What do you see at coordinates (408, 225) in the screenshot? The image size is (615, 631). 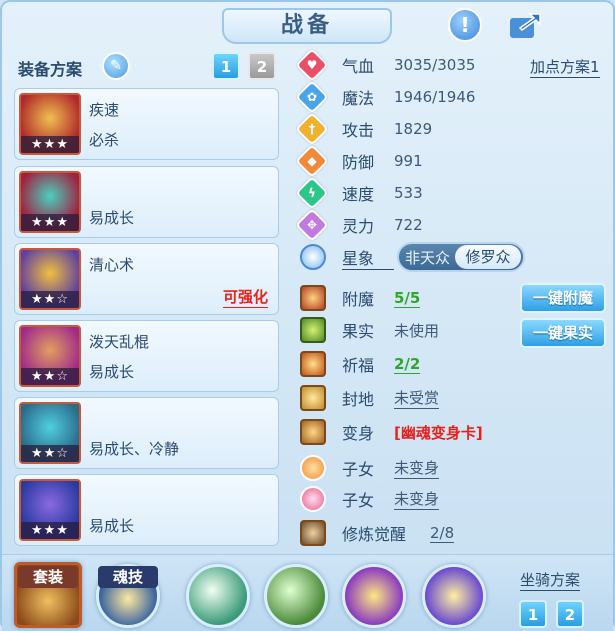 I see `attr-value: 722` at bounding box center [408, 225].